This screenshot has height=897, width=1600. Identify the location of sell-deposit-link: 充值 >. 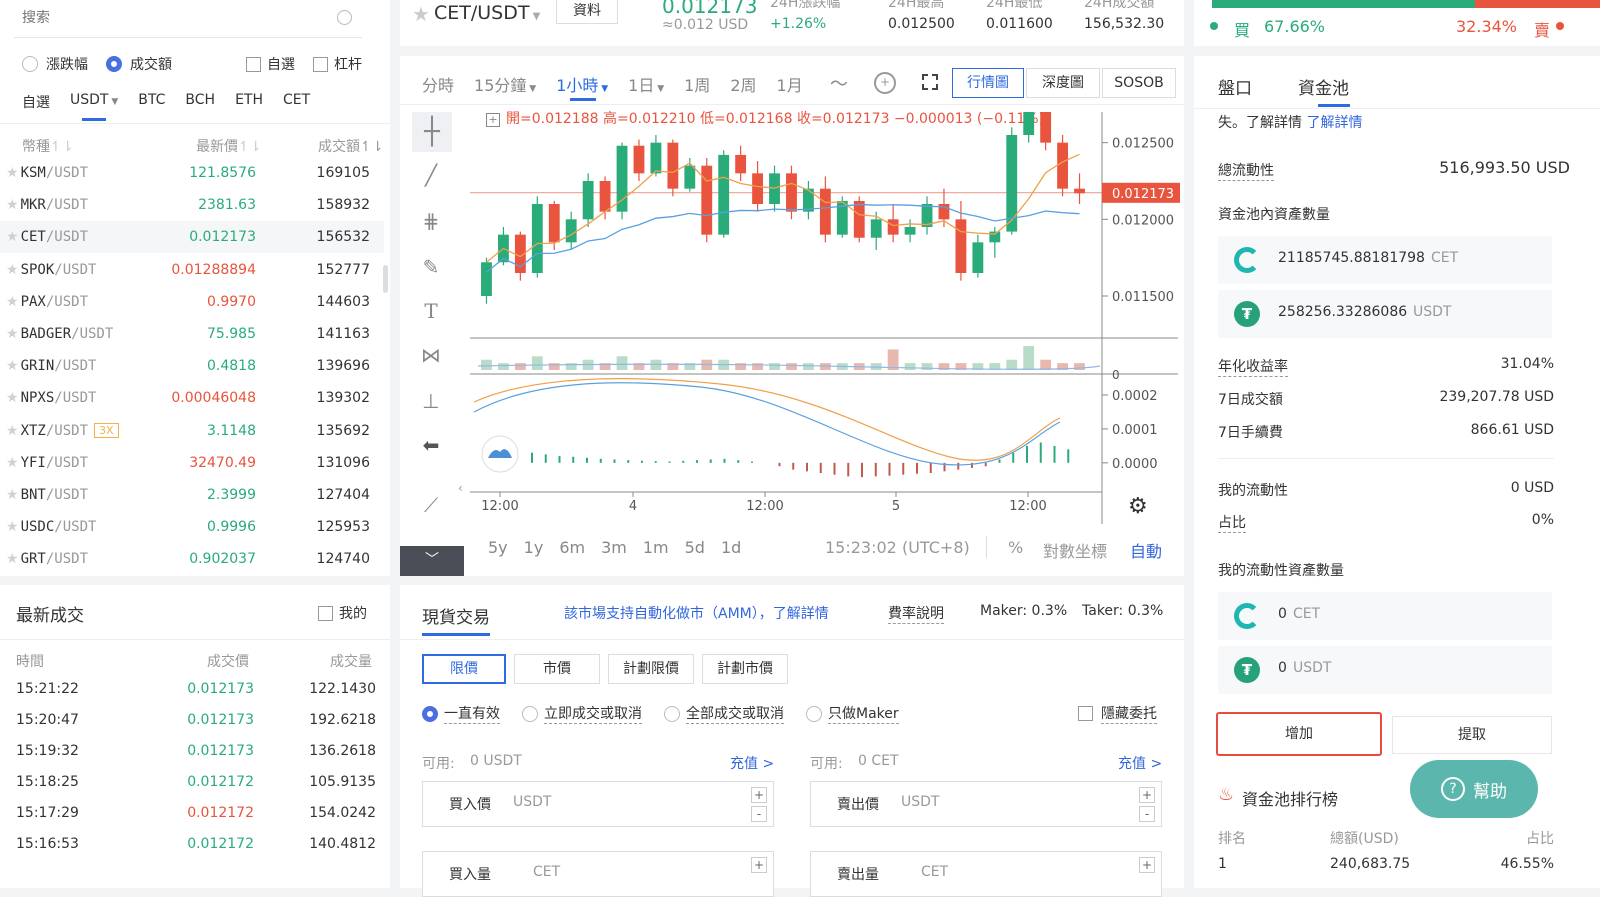
(1140, 763).